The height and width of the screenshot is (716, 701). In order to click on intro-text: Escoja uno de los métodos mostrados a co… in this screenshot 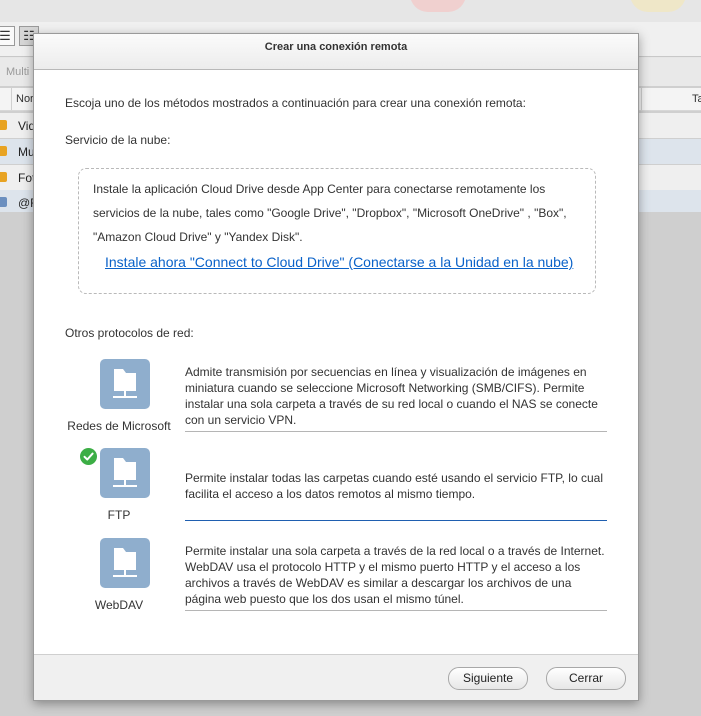, I will do `click(295, 103)`.